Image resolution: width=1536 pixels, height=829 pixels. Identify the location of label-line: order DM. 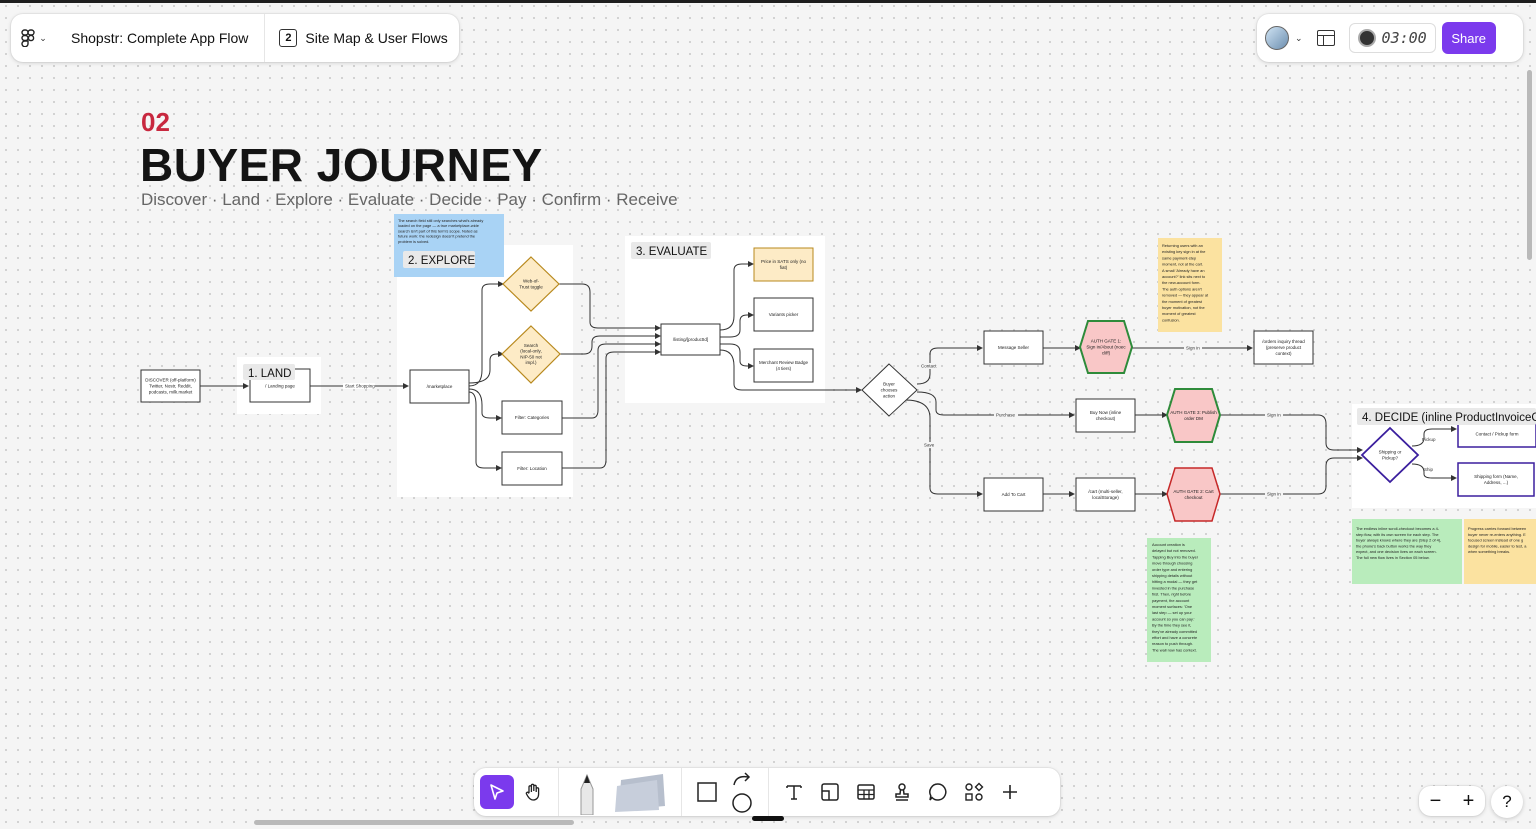
(1193, 418).